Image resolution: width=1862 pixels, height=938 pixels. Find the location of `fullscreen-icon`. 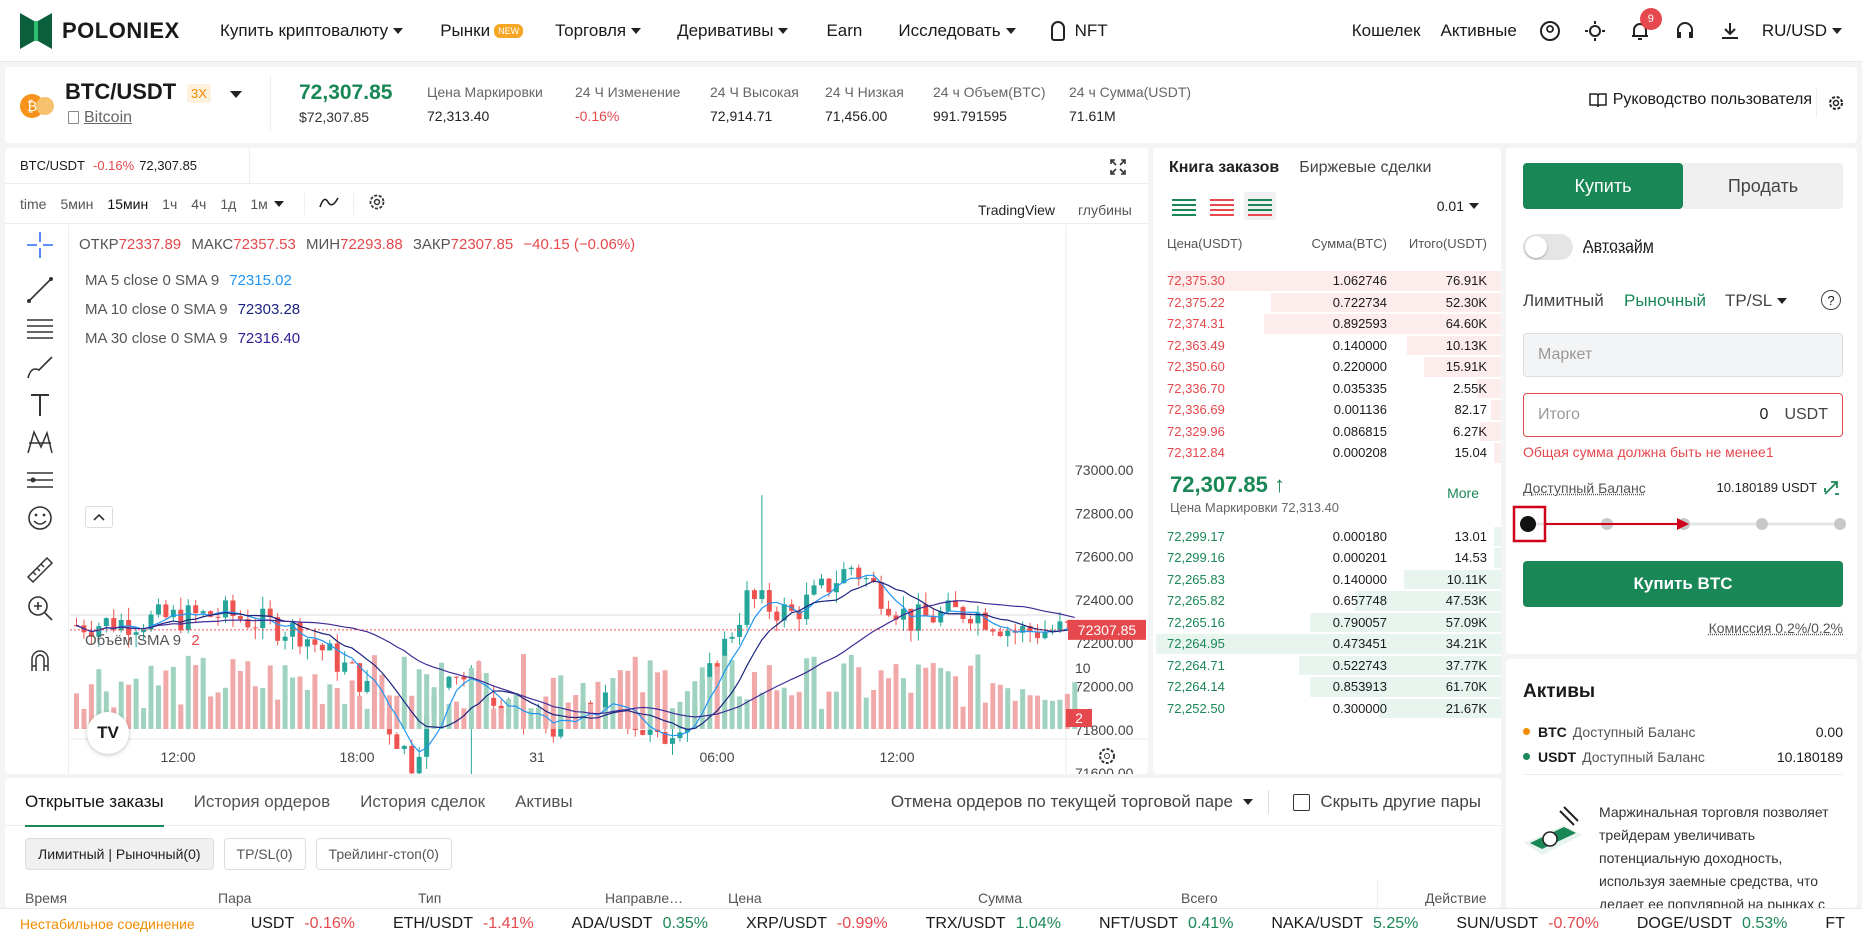

fullscreen-icon is located at coordinates (1118, 168).